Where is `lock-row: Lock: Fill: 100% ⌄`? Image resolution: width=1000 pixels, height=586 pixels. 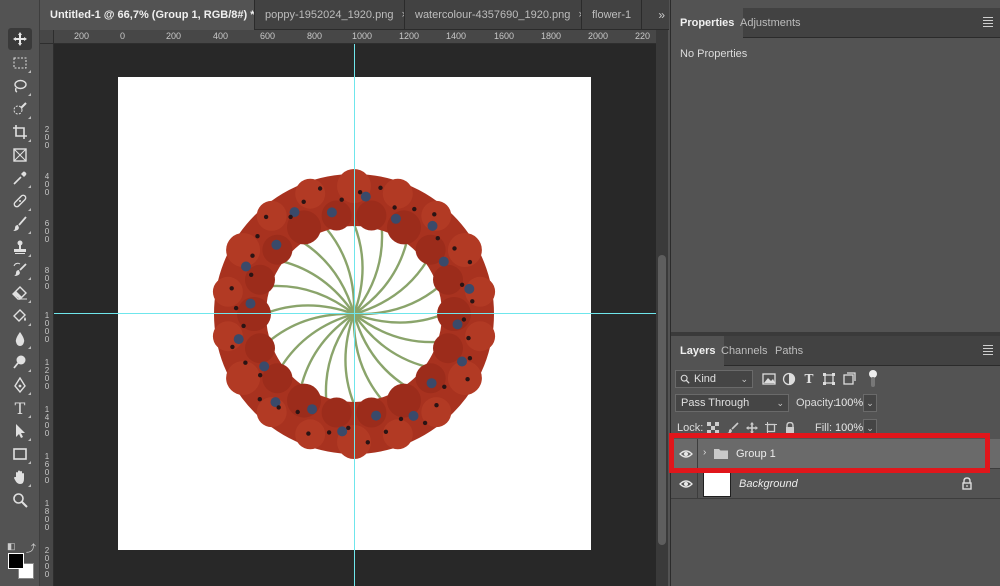 lock-row: Lock: Fill: 100% ⌄ is located at coordinates (836, 429).